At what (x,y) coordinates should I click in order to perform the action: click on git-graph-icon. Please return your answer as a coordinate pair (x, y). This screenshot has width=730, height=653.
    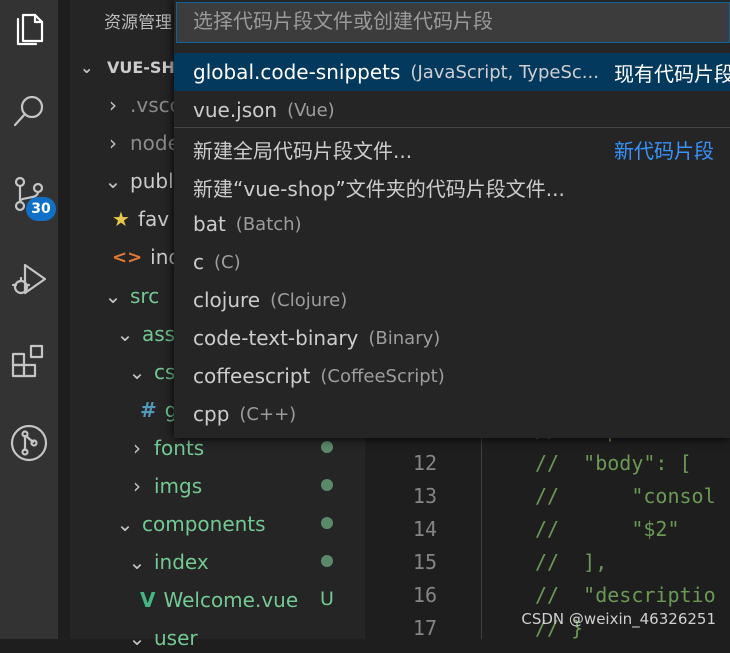
    Looking at the image, I should click on (29, 443).